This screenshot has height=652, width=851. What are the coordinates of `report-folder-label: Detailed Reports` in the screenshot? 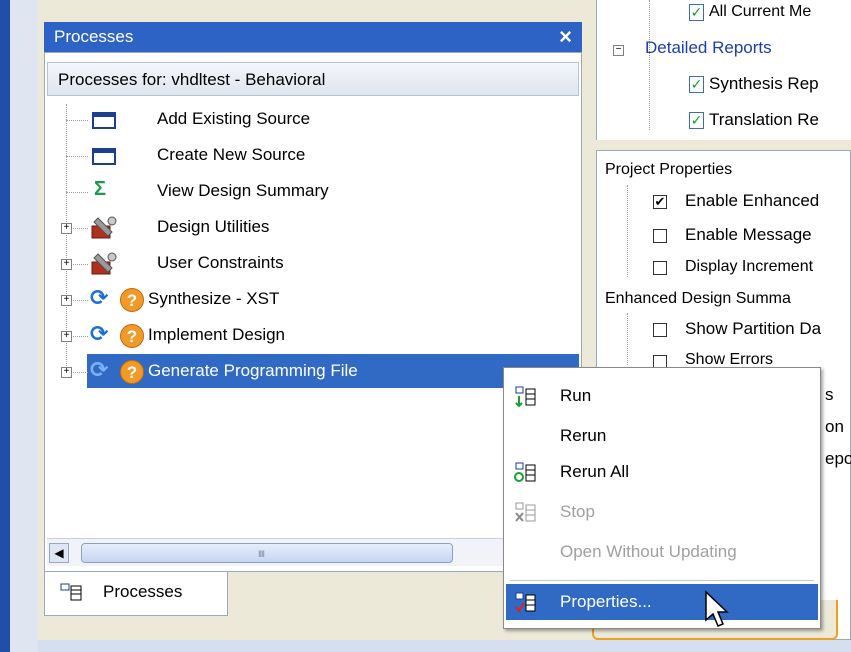 It's located at (708, 48).